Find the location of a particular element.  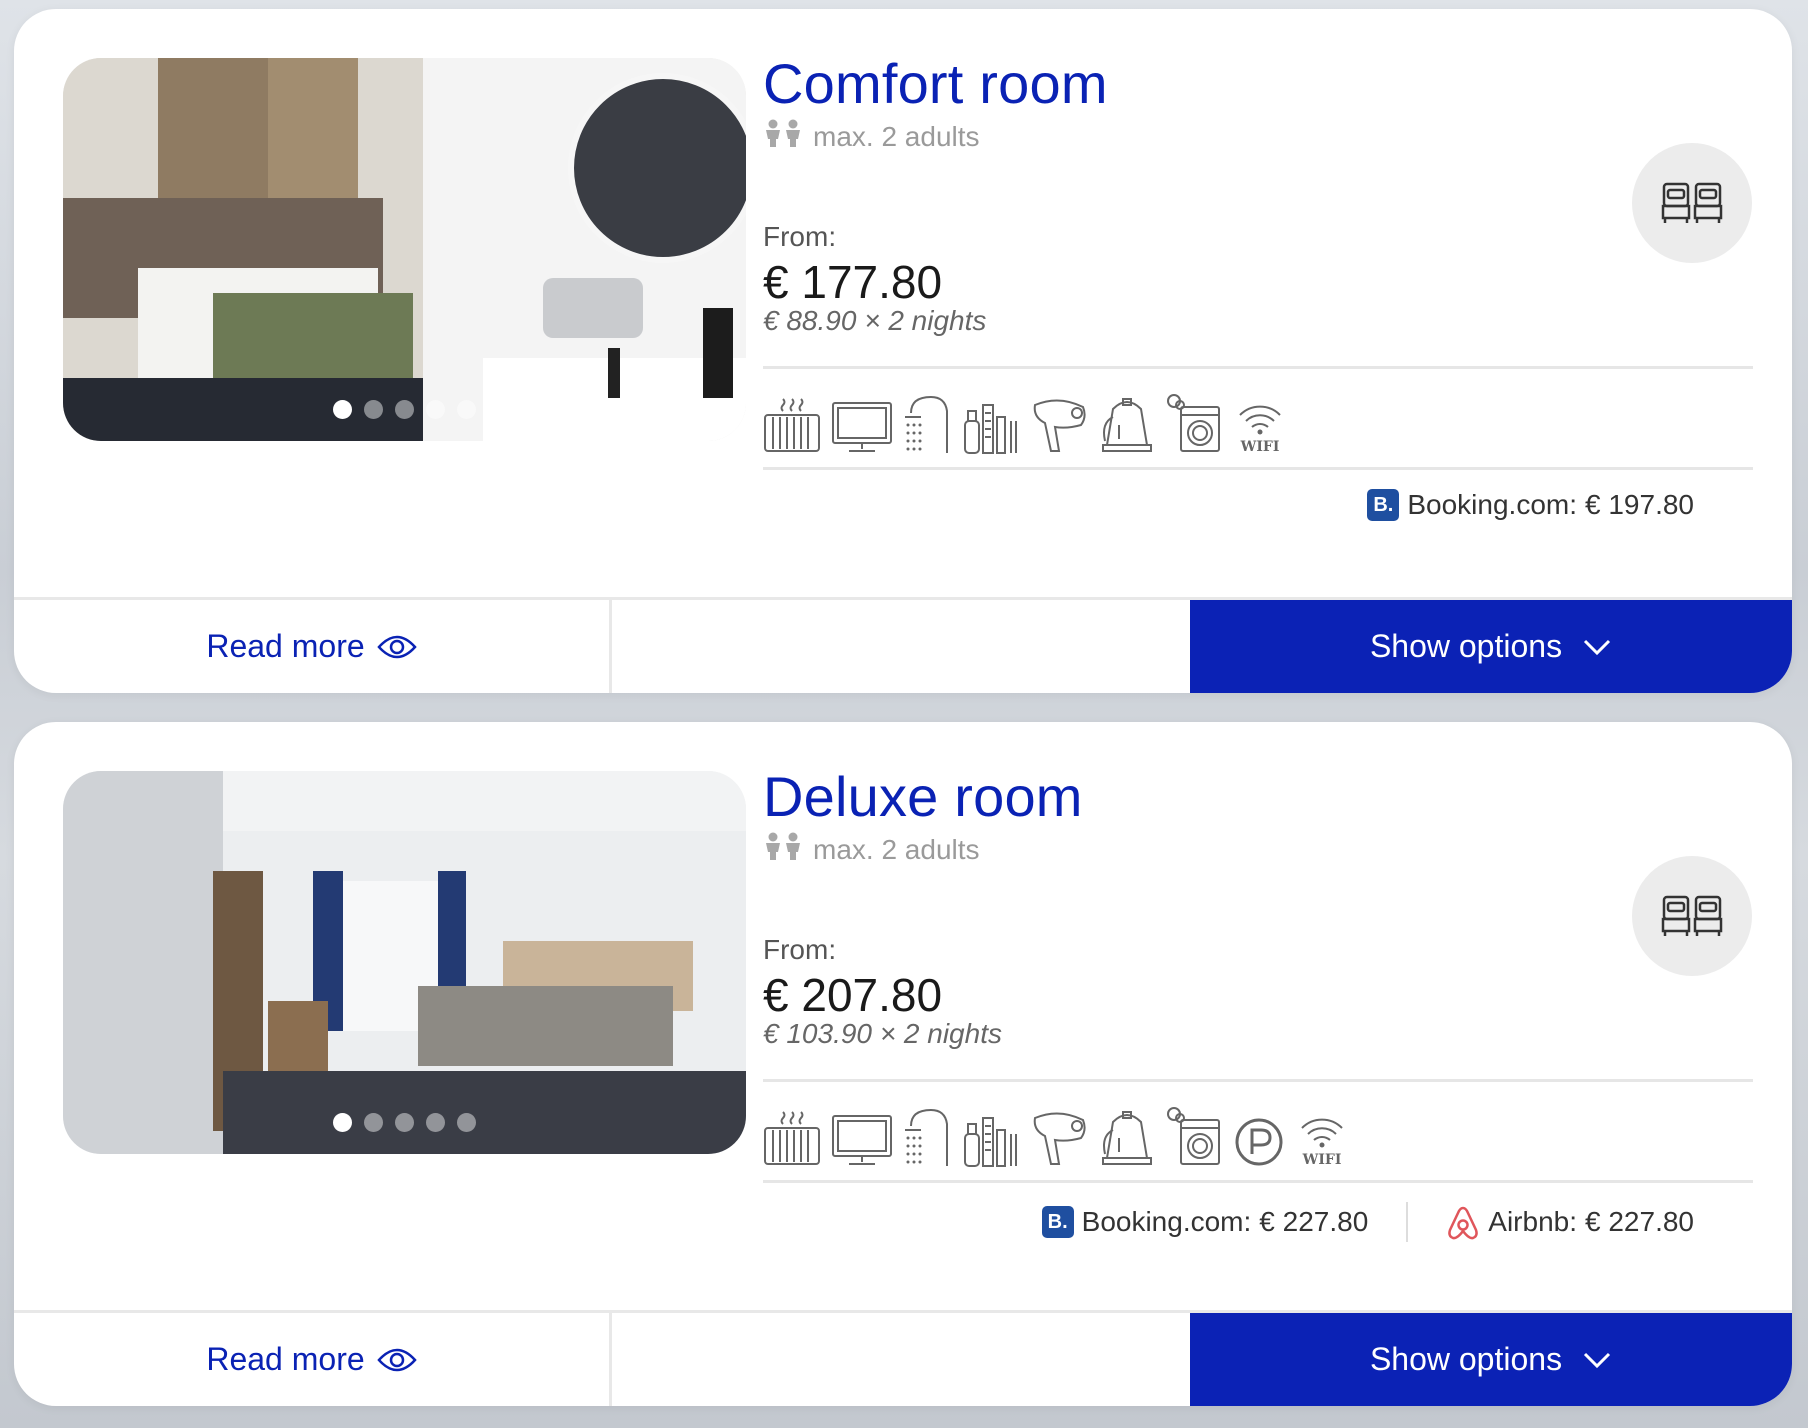

room-title: Deluxe room is located at coordinates (923, 796).